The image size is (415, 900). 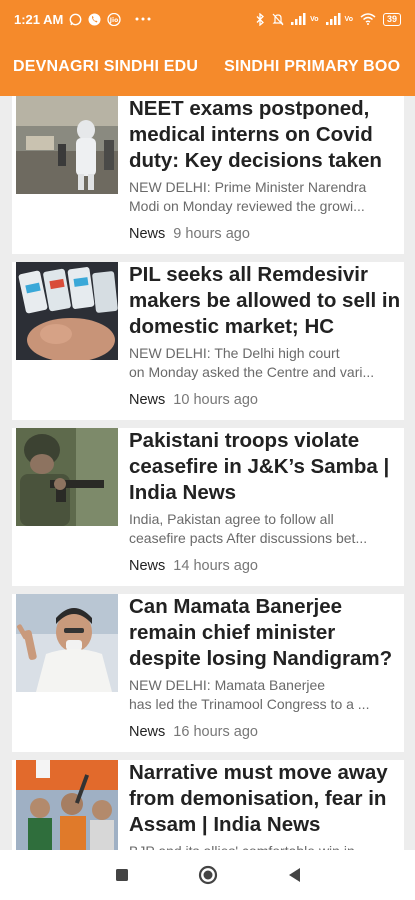 What do you see at coordinates (122, 875) in the screenshot?
I see `recents-square-icon` at bounding box center [122, 875].